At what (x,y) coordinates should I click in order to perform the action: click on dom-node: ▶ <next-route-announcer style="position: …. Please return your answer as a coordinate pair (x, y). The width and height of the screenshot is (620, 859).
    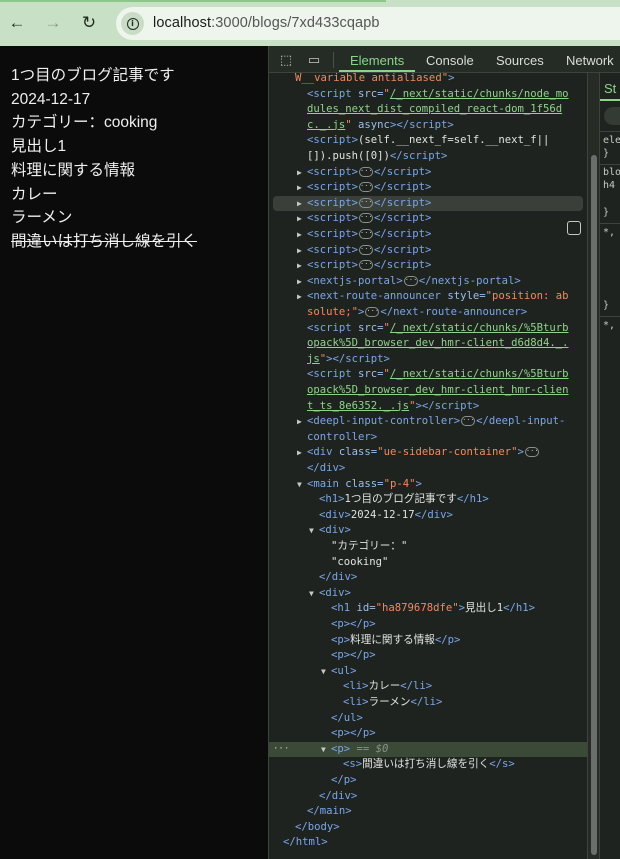
    Looking at the image, I should click on (428, 297).